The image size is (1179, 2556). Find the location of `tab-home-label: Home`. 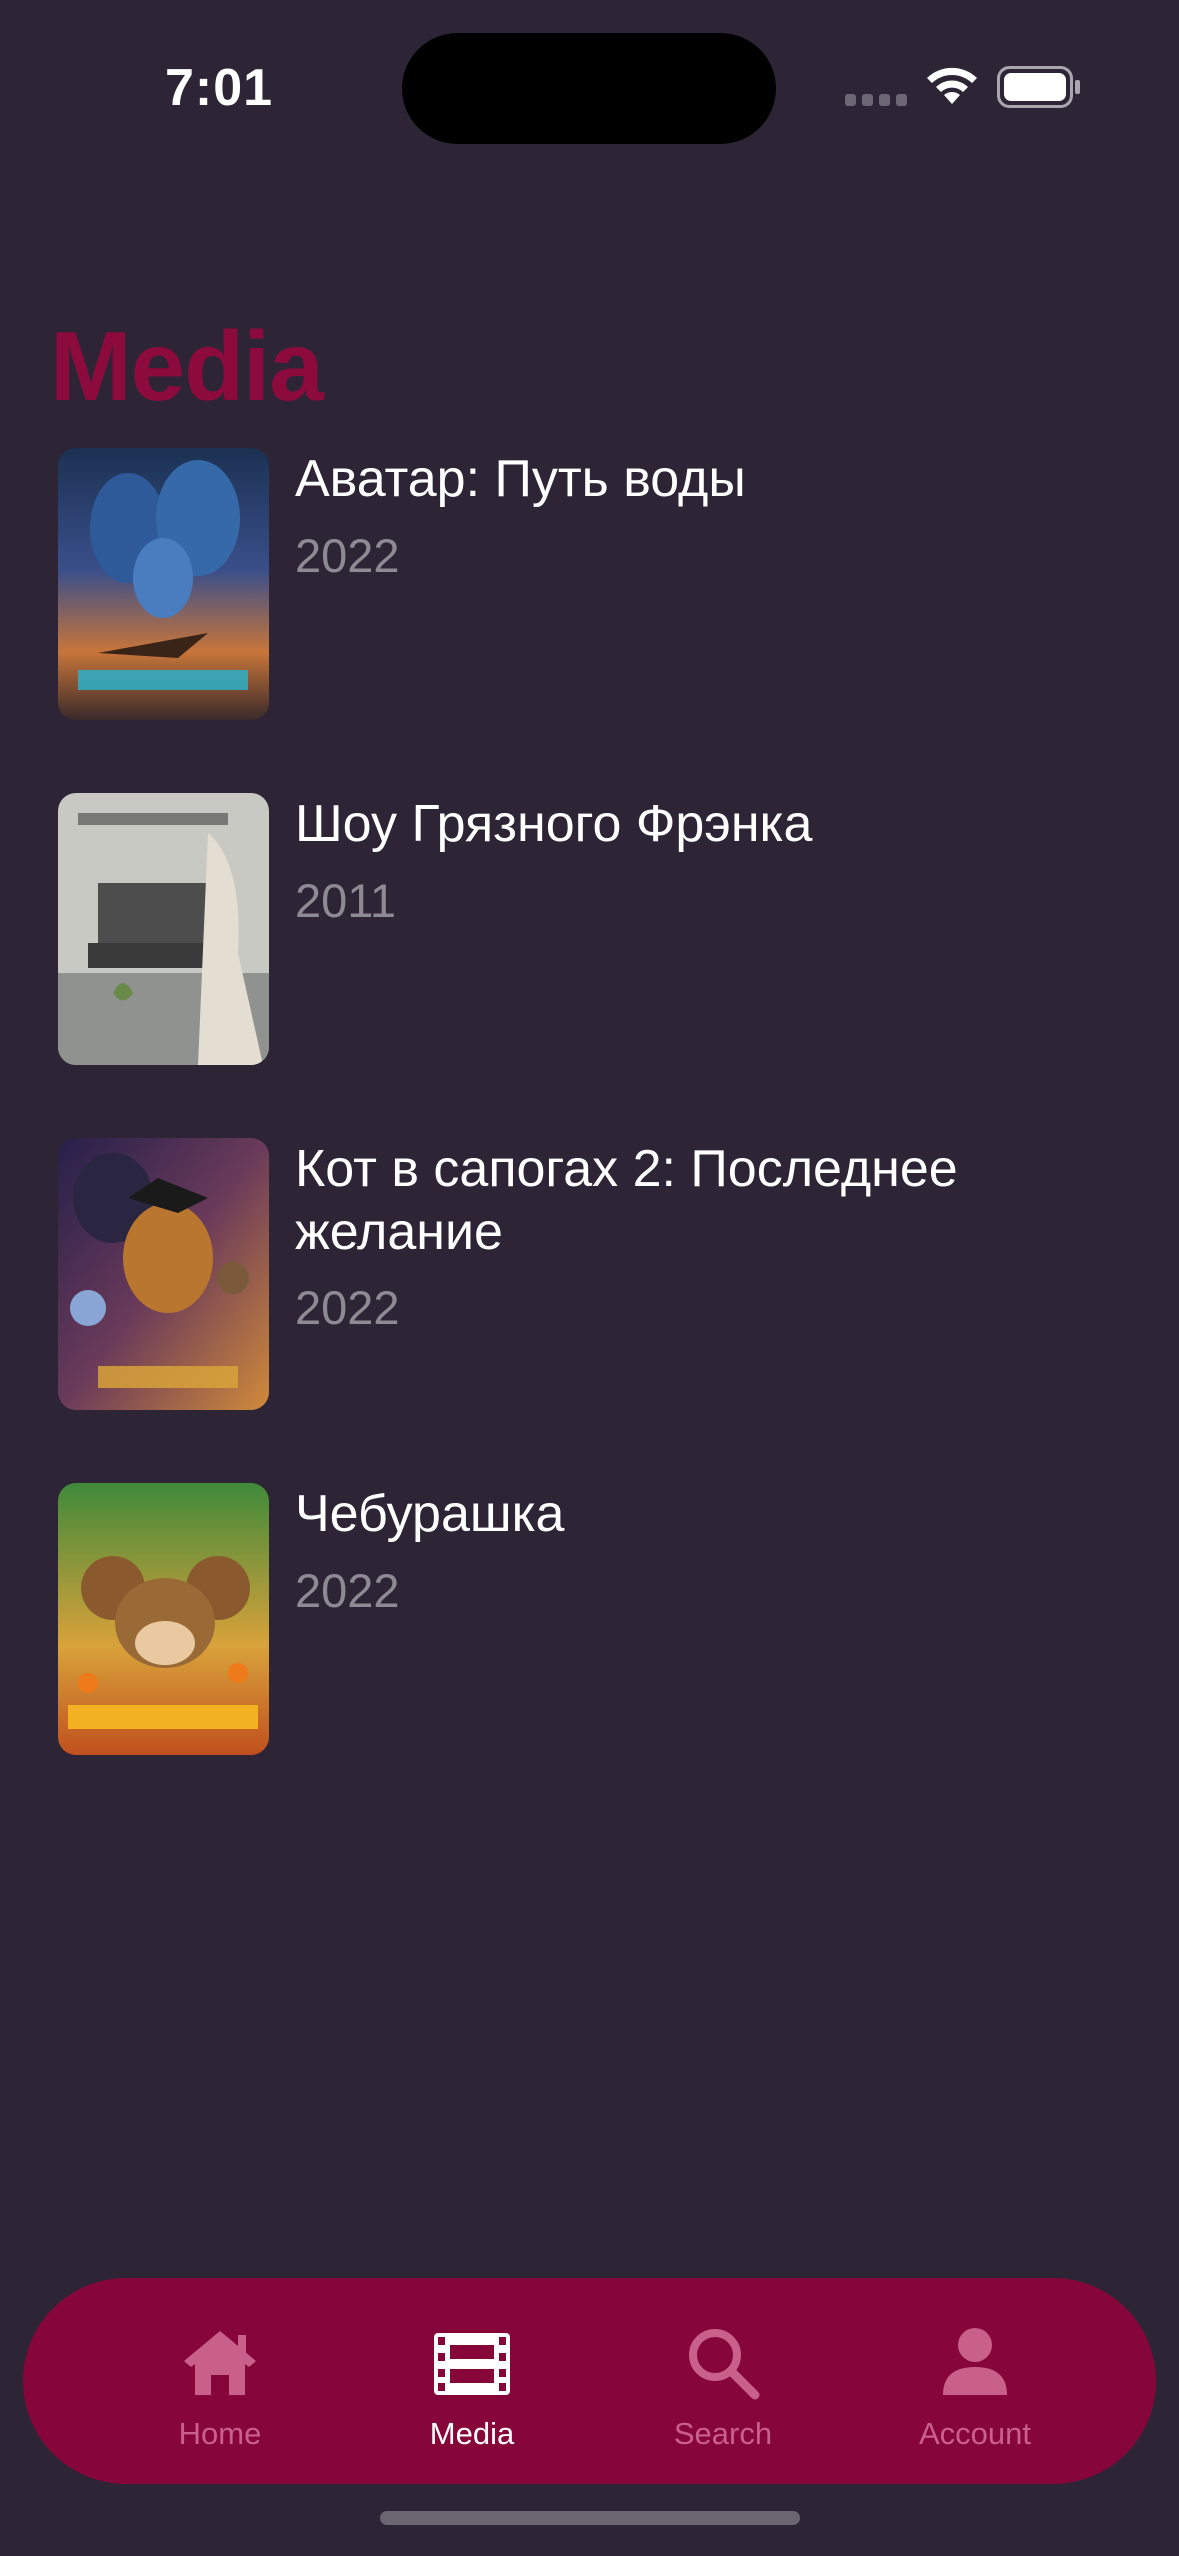

tab-home-label: Home is located at coordinates (220, 2433).